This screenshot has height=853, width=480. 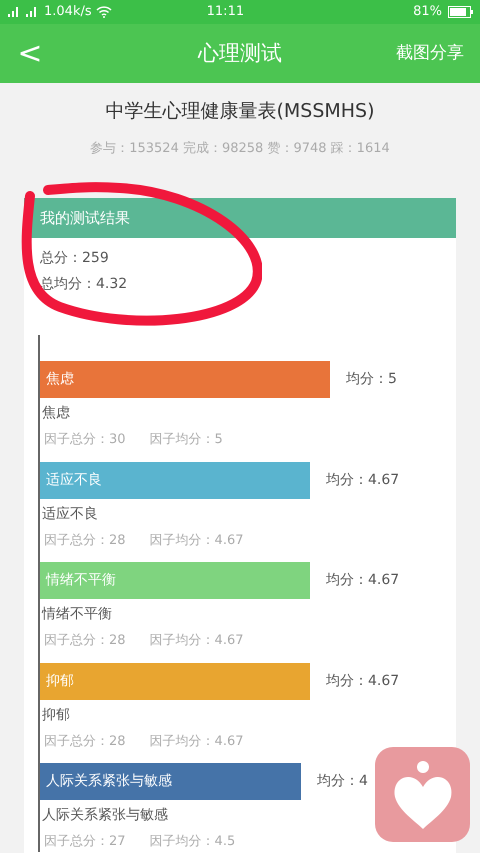 What do you see at coordinates (175, 580) in the screenshot?
I see `factor-bar: 情绪不平衡` at bounding box center [175, 580].